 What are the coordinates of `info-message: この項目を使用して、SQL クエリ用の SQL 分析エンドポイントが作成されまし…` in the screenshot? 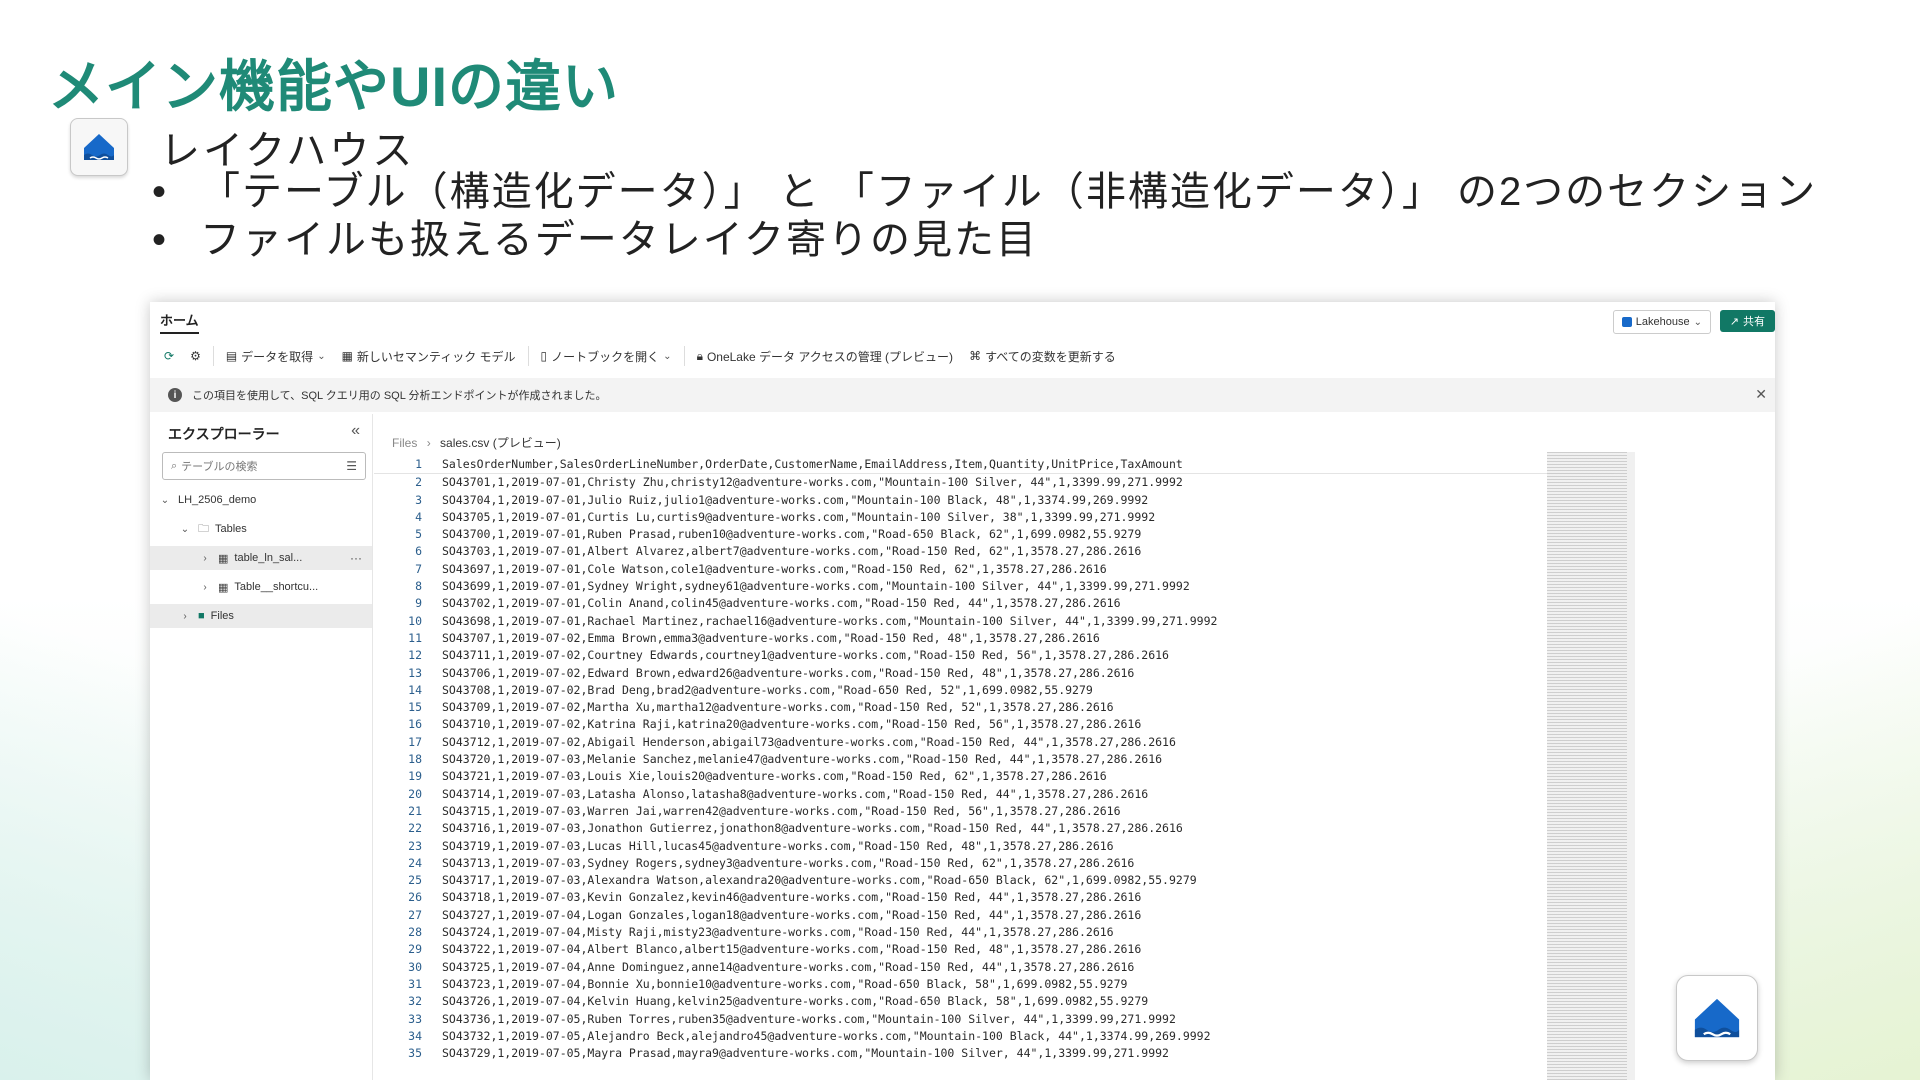 It's located at (399, 396).